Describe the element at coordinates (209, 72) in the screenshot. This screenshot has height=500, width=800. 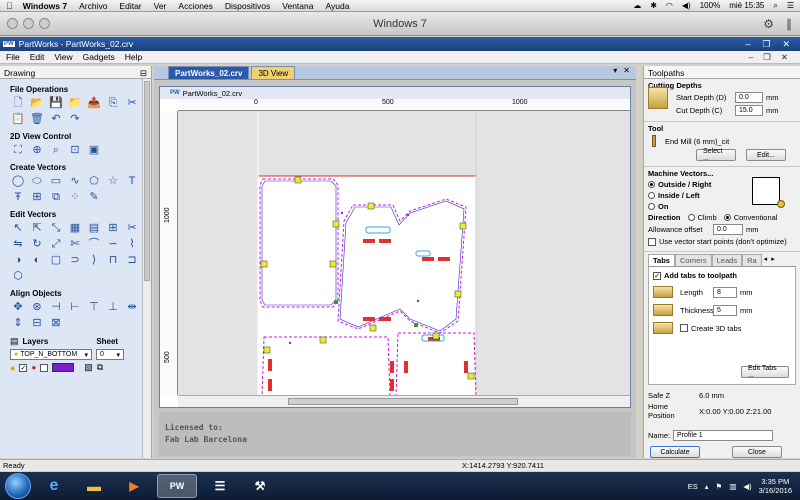
I see `tab-partworks-file: PartWorks_02.crv` at that location.